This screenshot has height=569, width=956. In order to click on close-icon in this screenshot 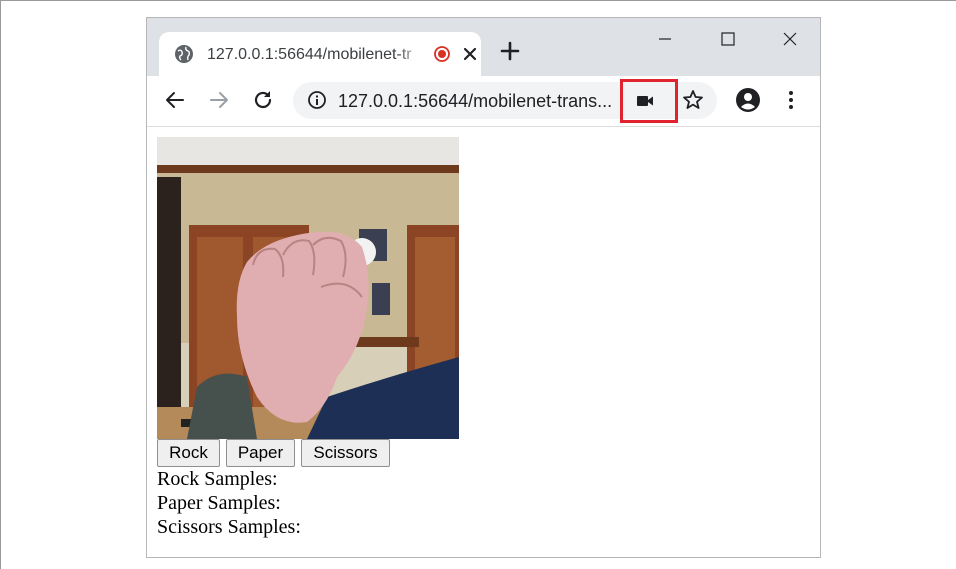, I will do `click(470, 54)`.